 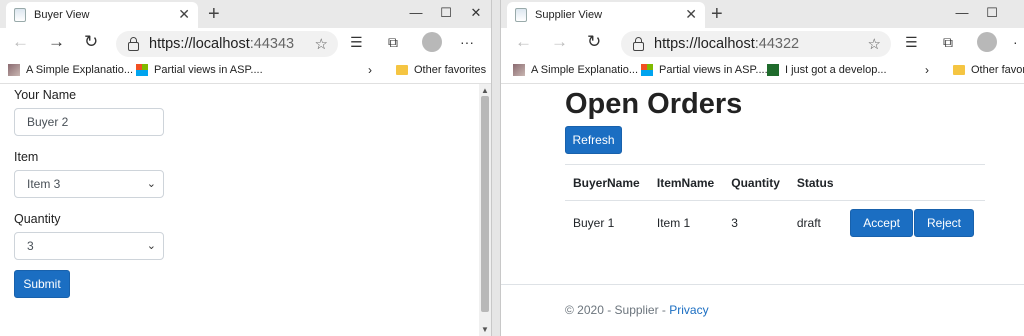 I want to click on reject-button: Reject, so click(x=943, y=222).